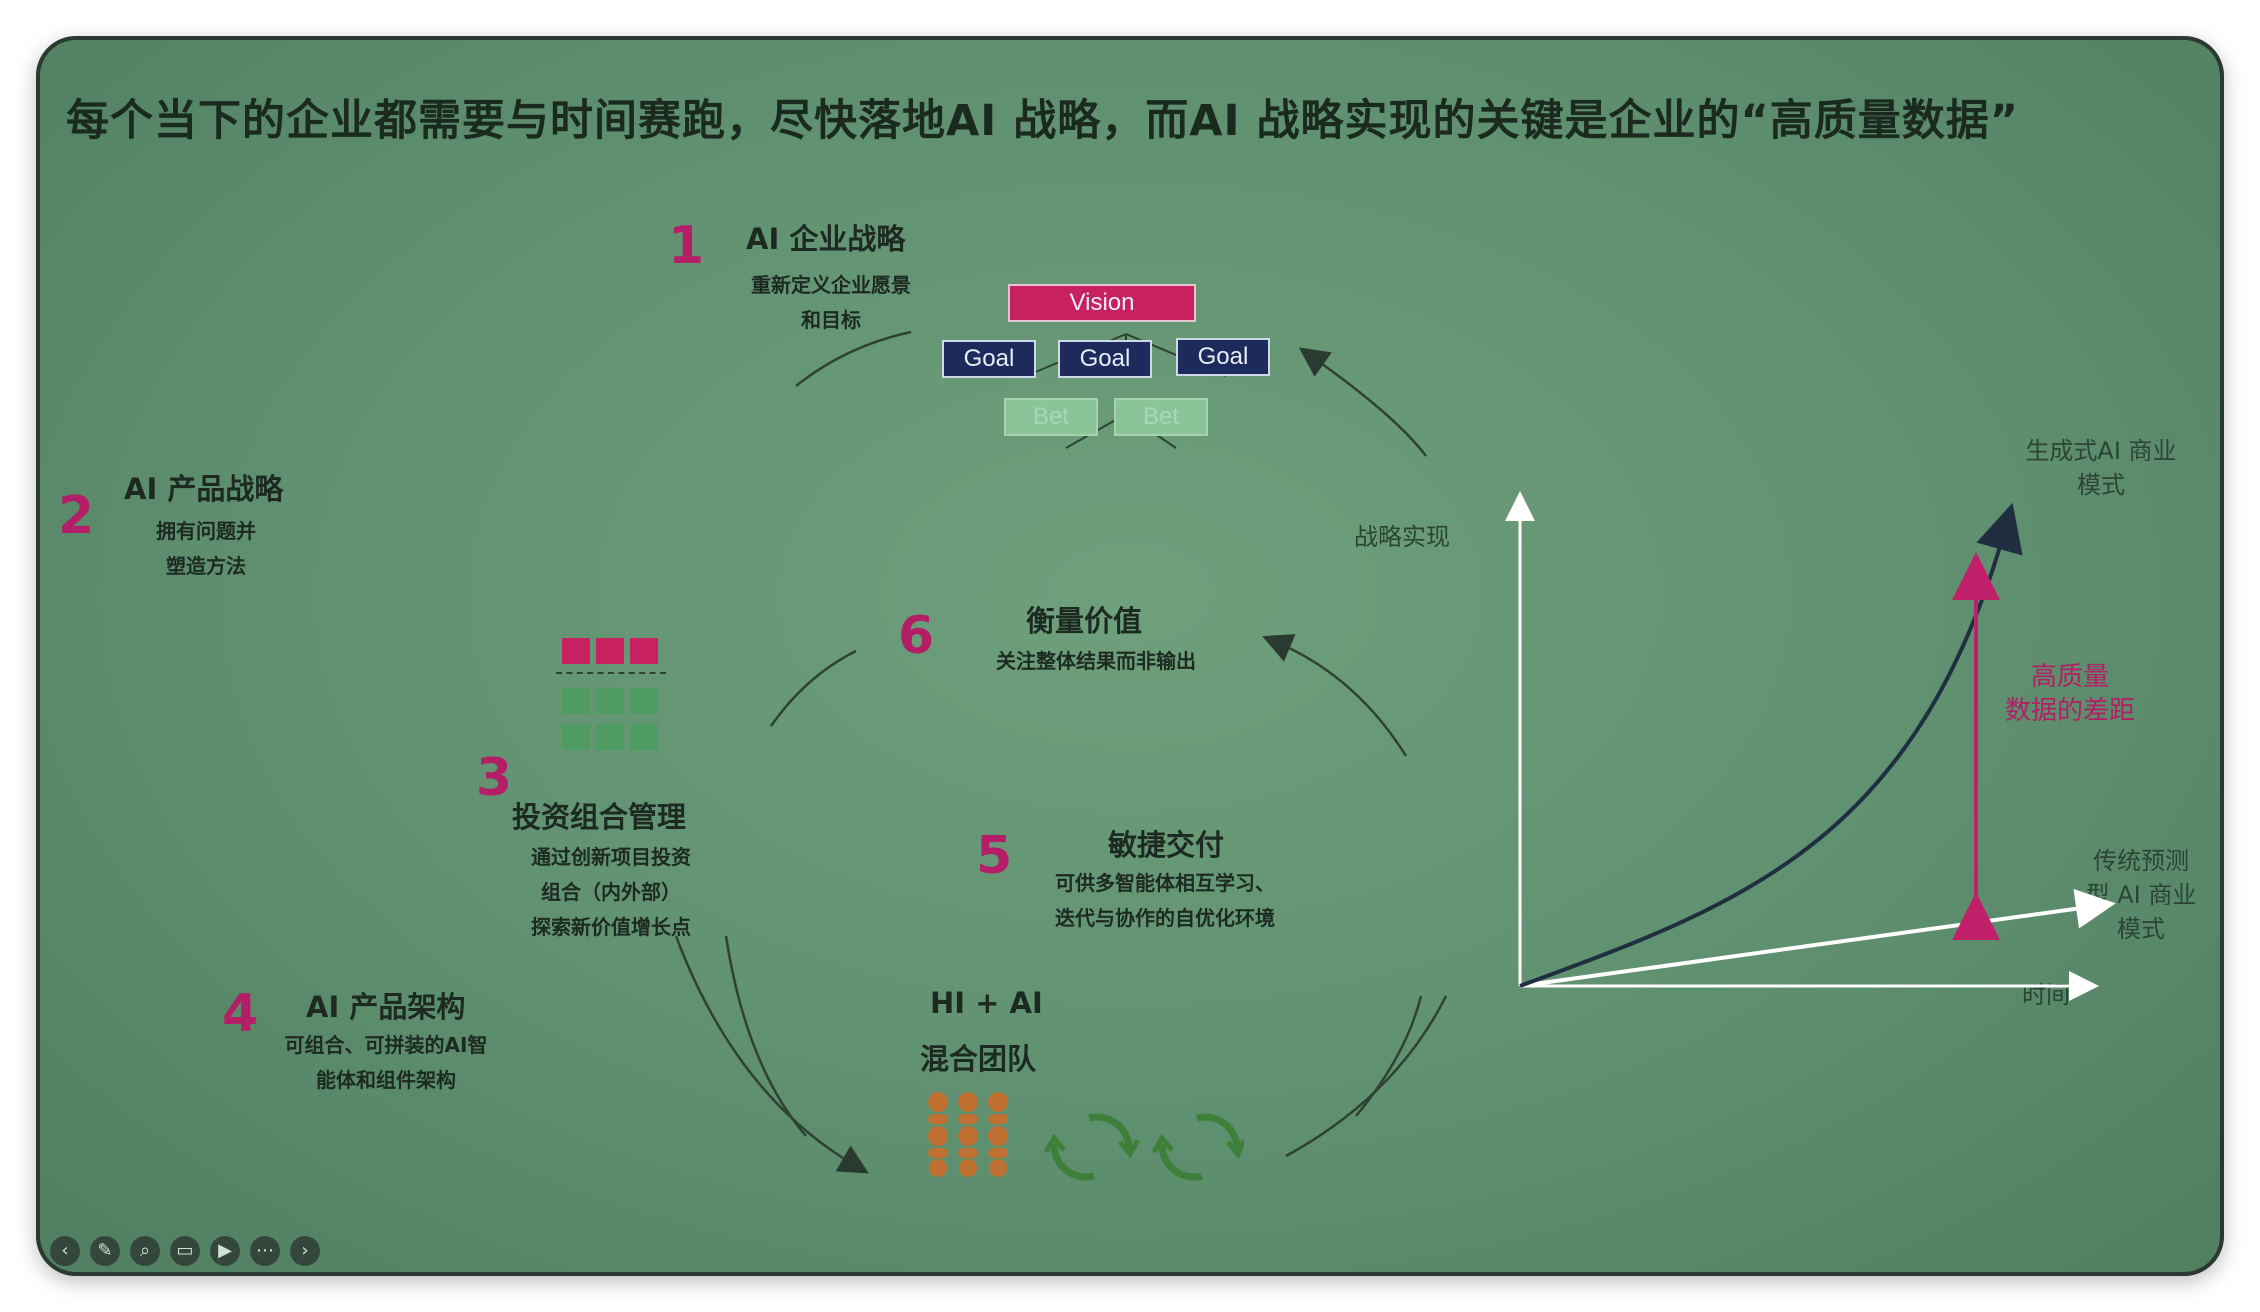 The image size is (2260, 1312). What do you see at coordinates (1223, 357) in the screenshot?
I see `goal-box-3: Goal` at bounding box center [1223, 357].